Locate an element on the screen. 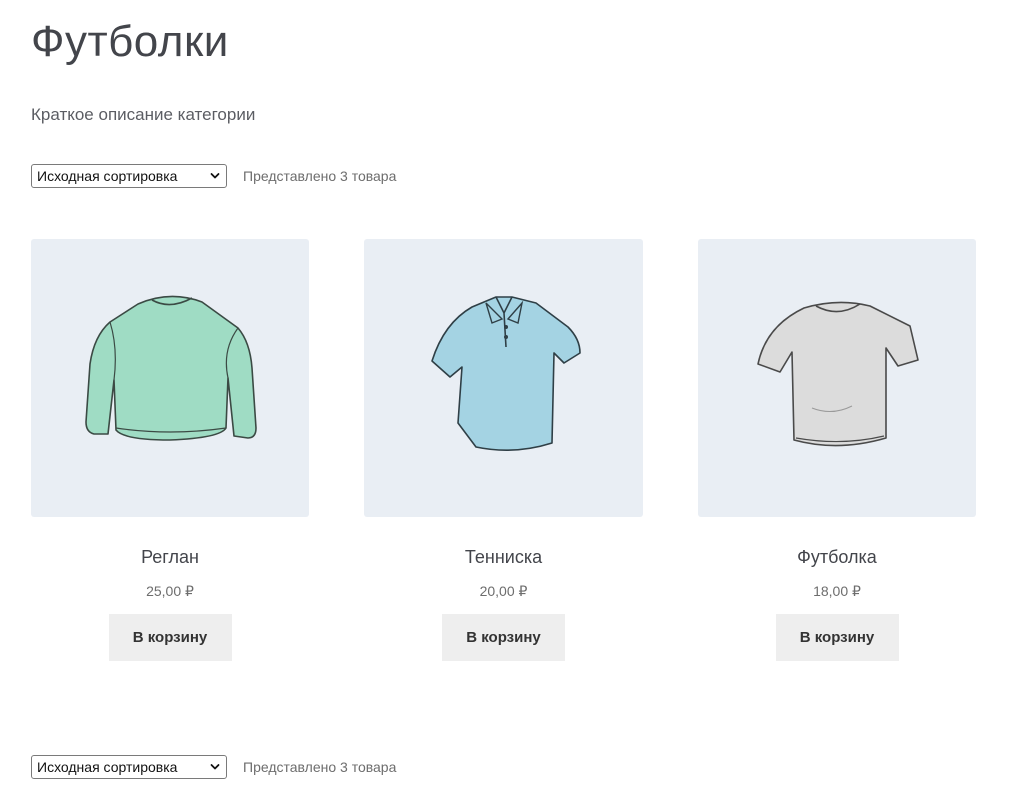 The image size is (1012, 800). category-description: Краткое описание категории is located at coordinates (143, 114).